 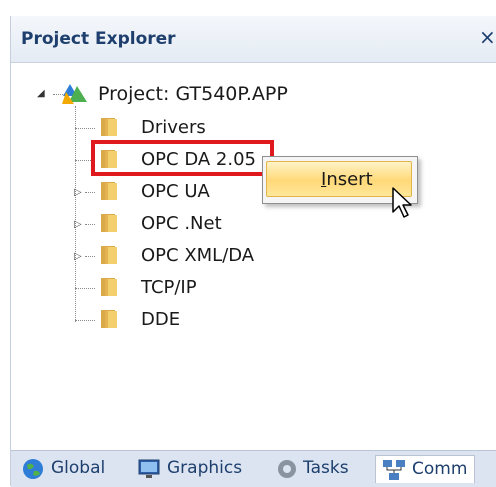 I want to click on selection-highlight-box, so click(x=182, y=158).